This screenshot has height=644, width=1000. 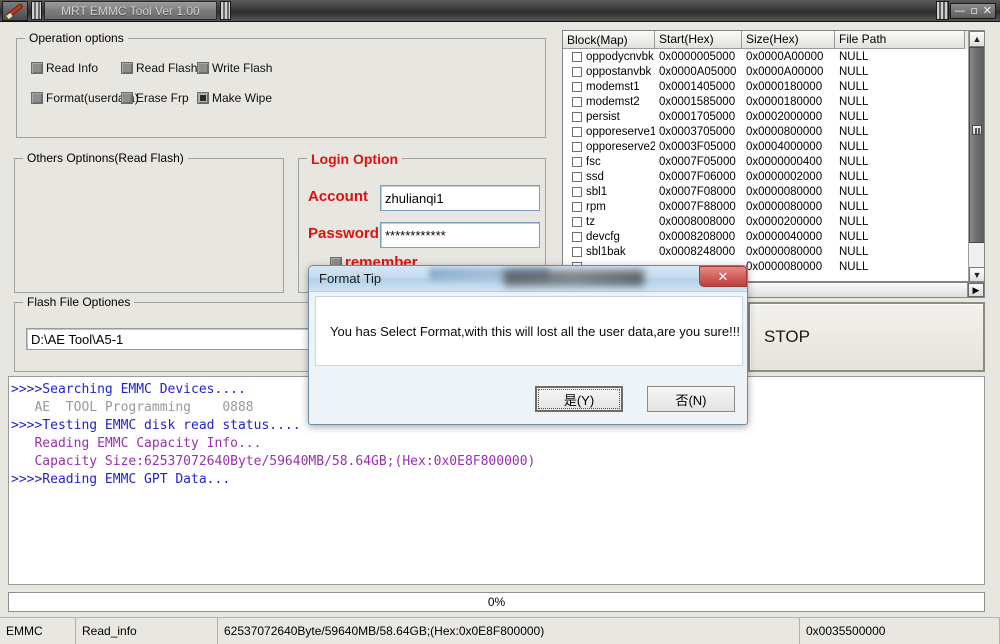 I want to click on partition-size-cell: 0x0000000400, so click(x=784, y=161).